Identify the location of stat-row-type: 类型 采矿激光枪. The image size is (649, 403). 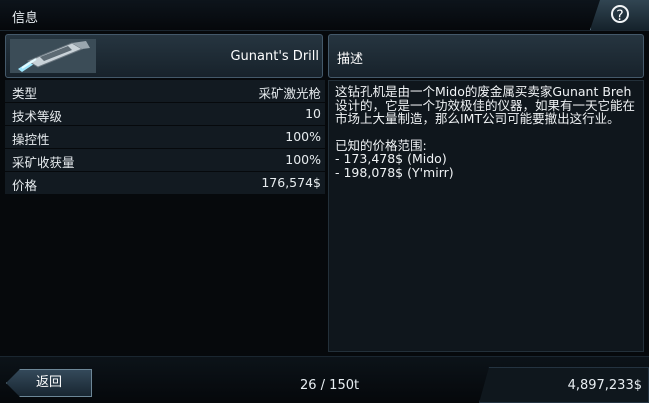
(165, 91).